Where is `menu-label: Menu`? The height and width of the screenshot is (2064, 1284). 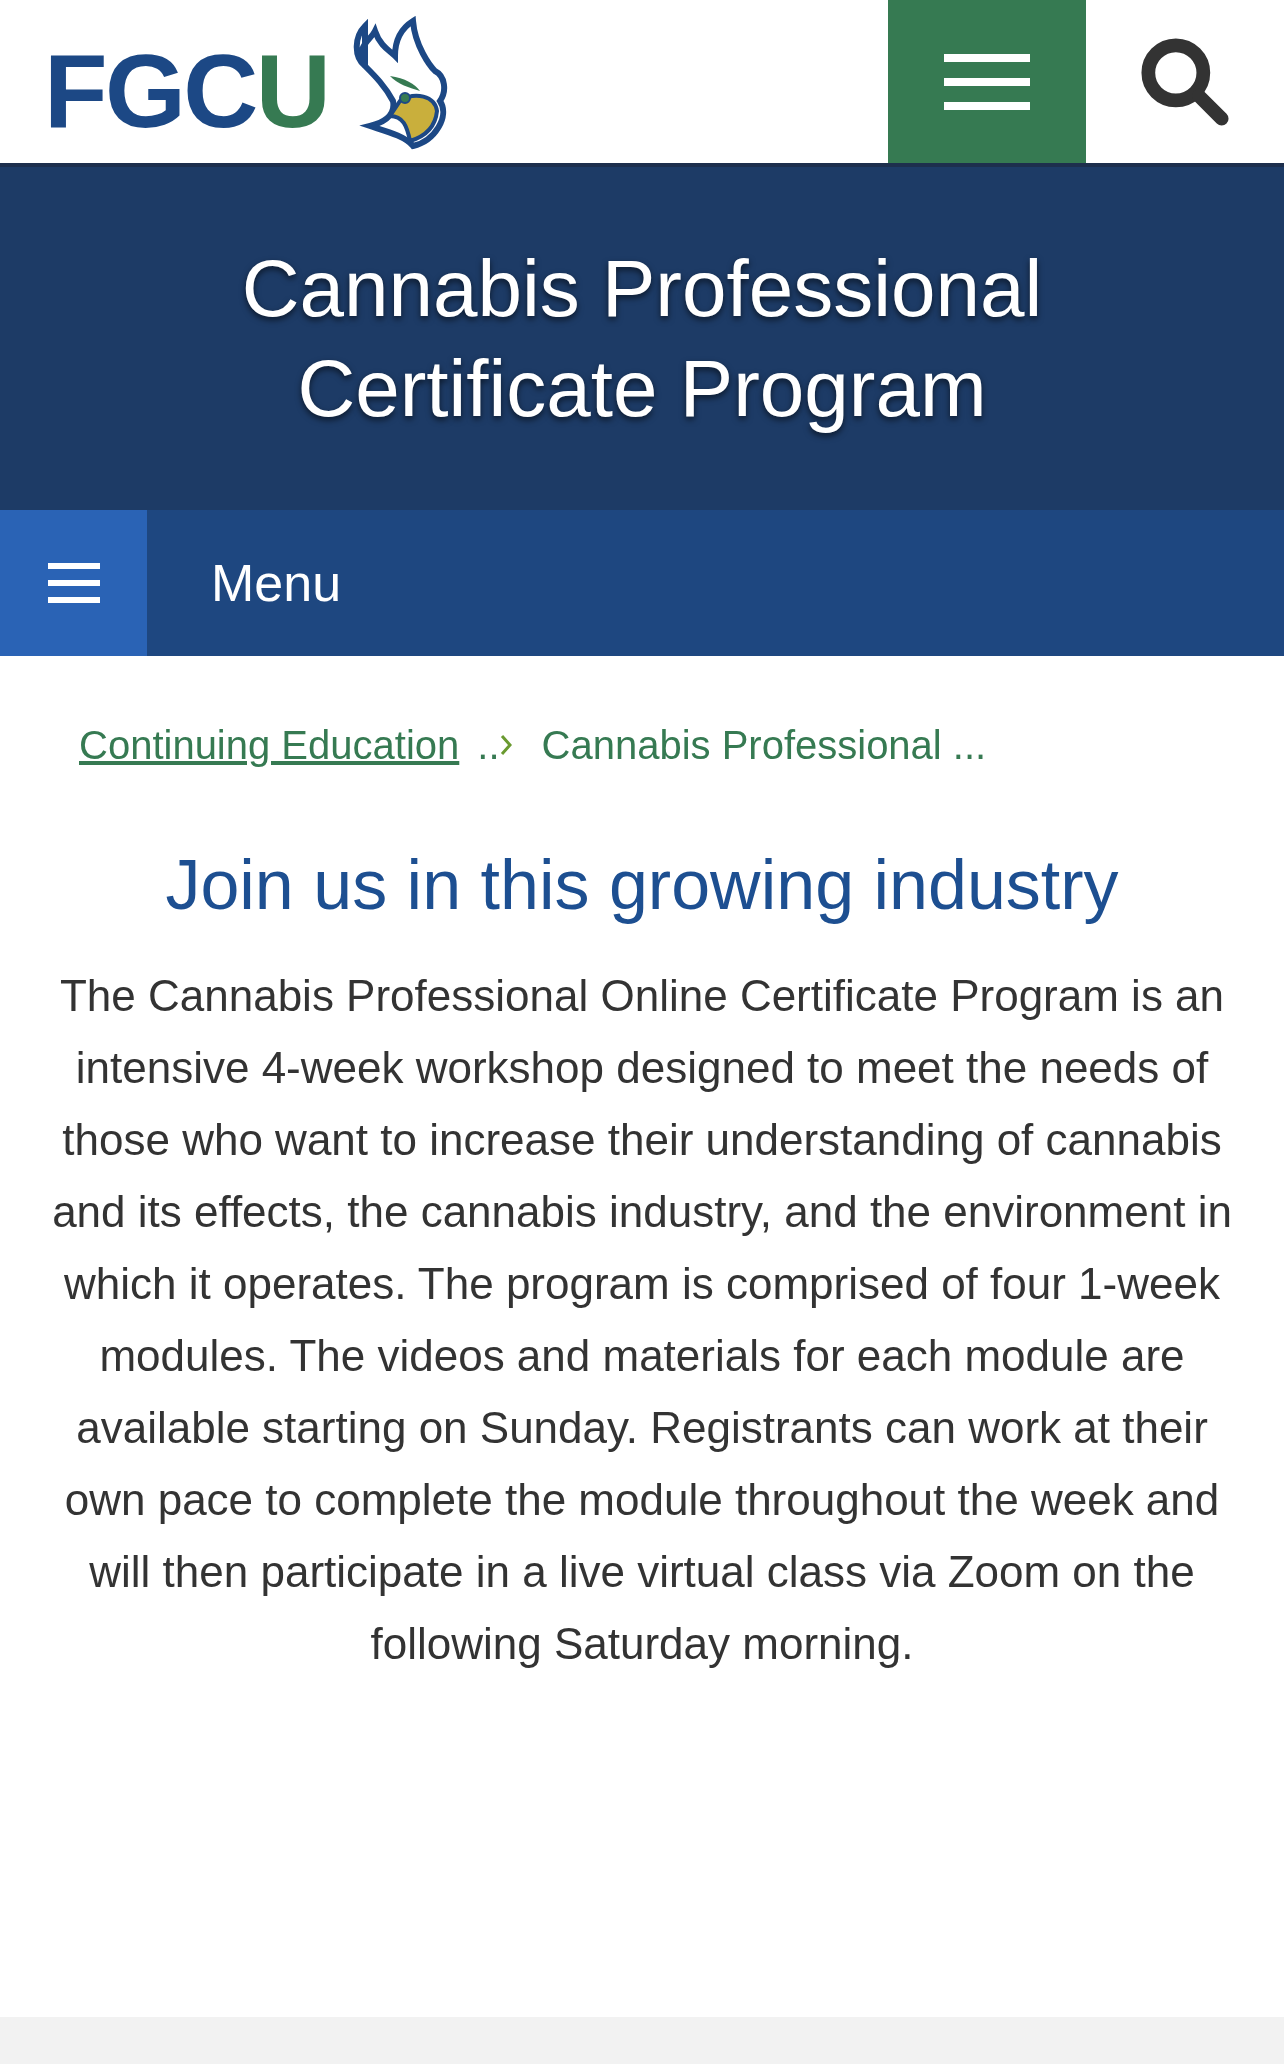
menu-label: Menu is located at coordinates (276, 583).